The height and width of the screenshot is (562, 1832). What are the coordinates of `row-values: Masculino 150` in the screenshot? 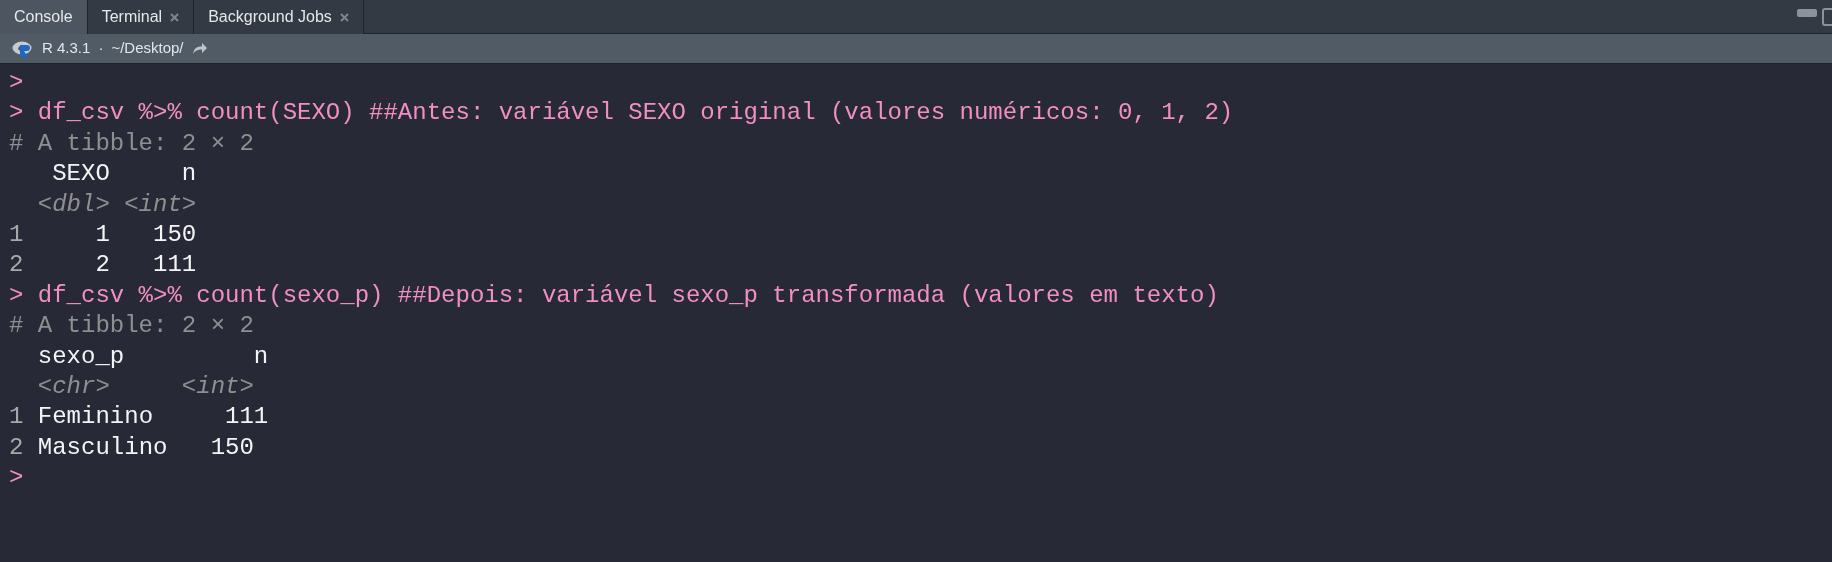 It's located at (145, 447).